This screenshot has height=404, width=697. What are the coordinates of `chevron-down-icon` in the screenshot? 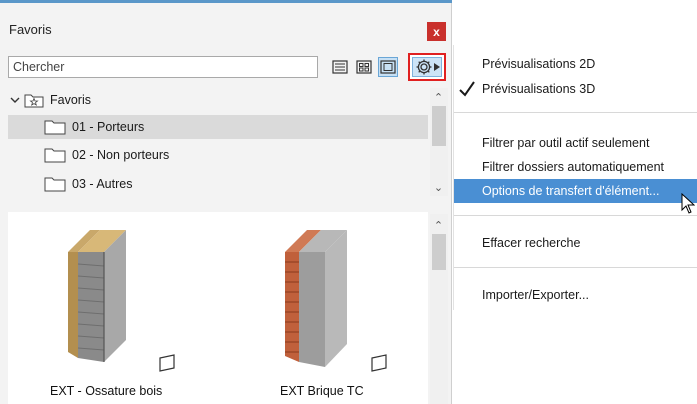 It's located at (15, 100).